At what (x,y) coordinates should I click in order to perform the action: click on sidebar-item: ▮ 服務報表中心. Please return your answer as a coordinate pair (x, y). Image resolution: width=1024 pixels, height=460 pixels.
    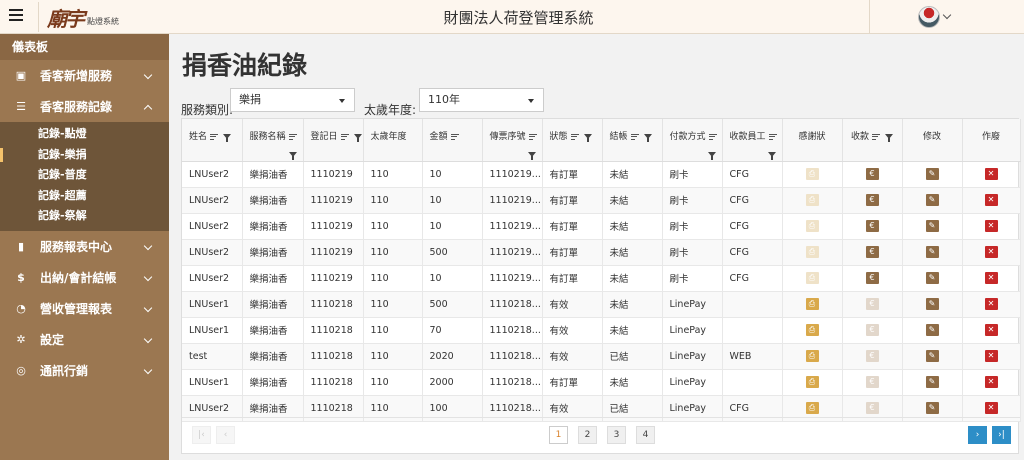
    Looking at the image, I should click on (84, 246).